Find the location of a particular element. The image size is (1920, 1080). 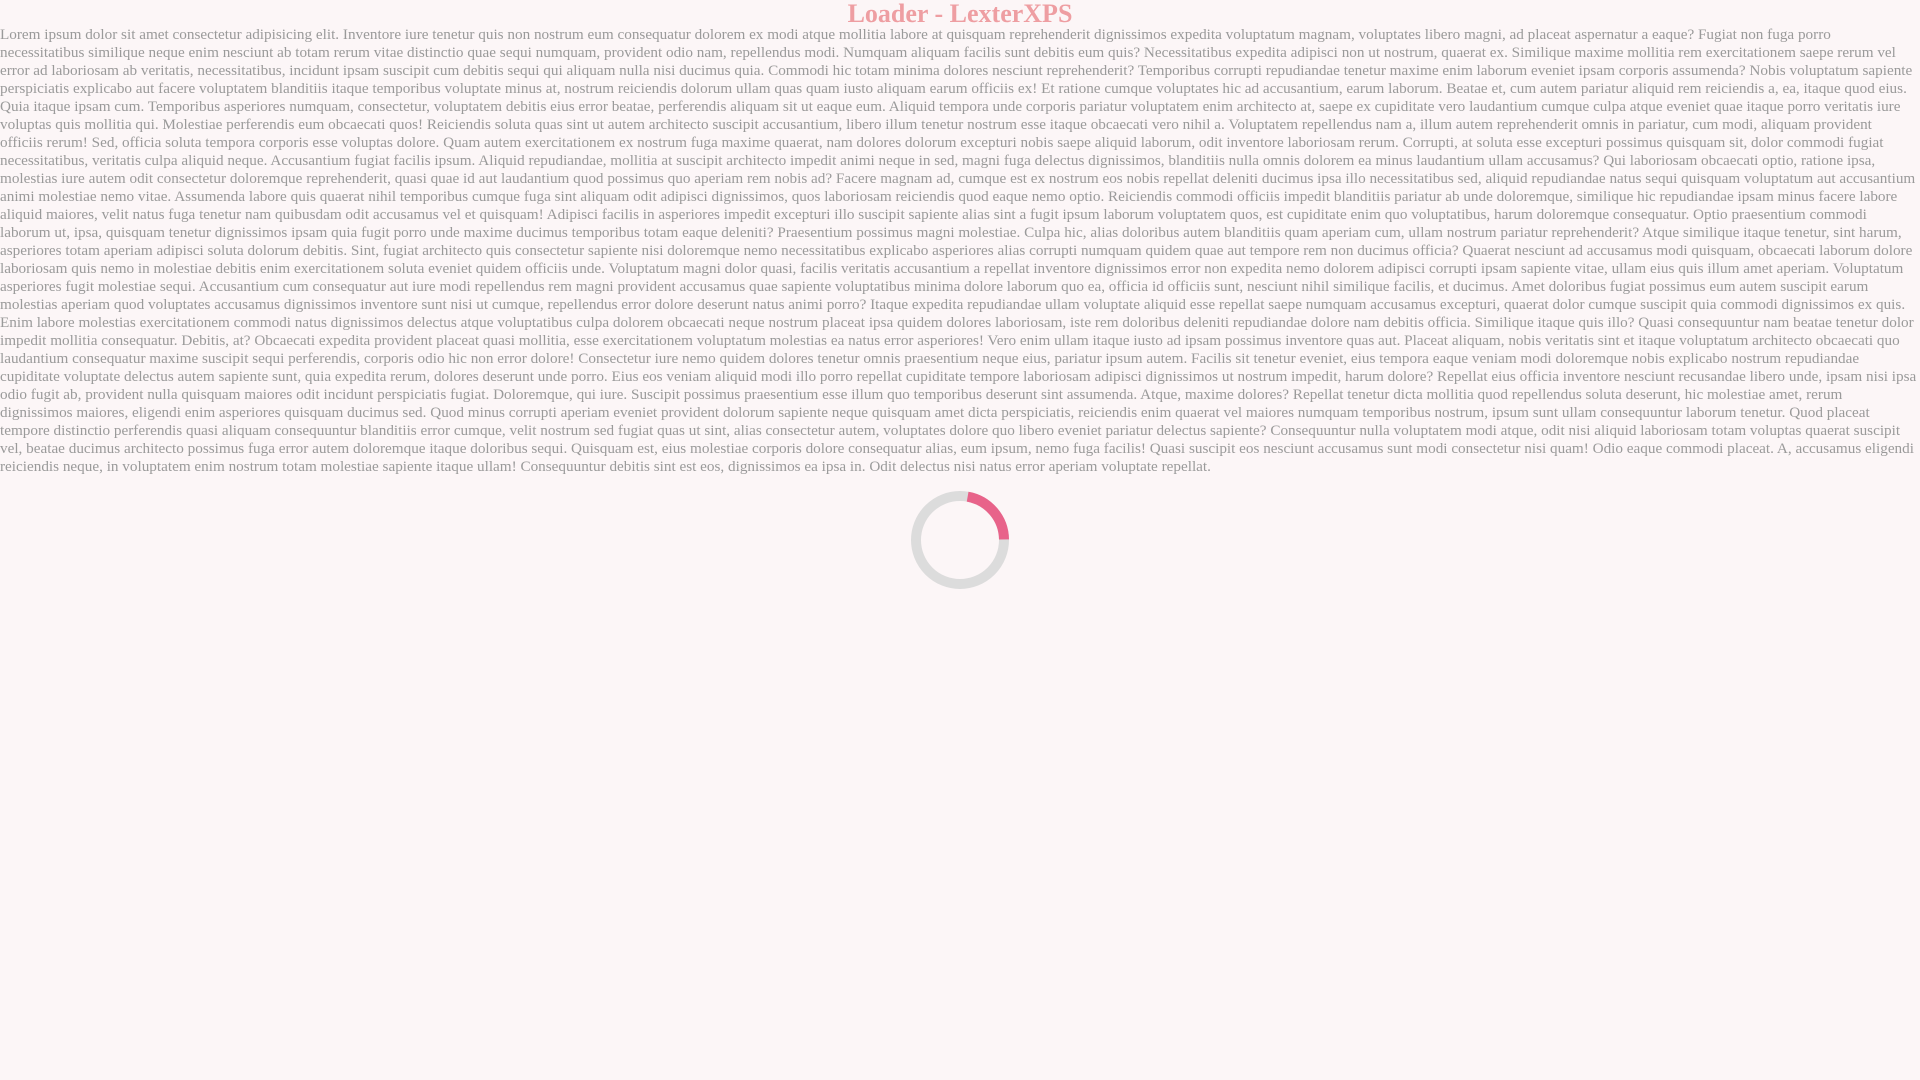

spinner-arc is located at coordinates (960, 540).